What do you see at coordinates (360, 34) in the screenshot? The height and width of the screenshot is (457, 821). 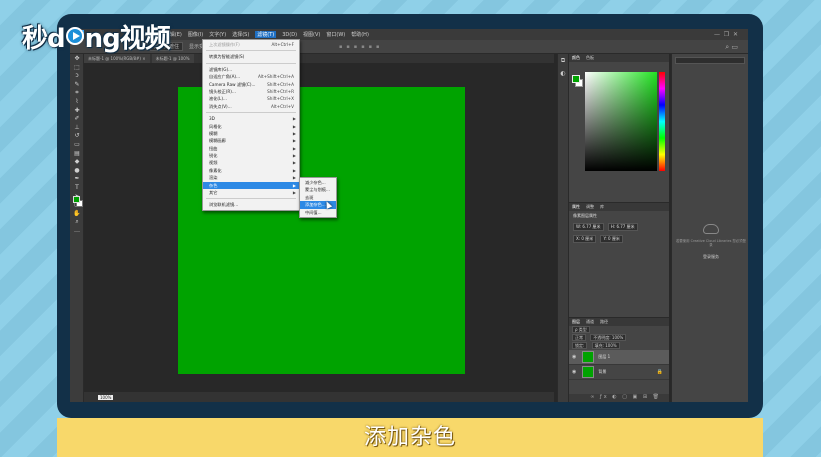 I see `menu-help: 帮助(H)` at bounding box center [360, 34].